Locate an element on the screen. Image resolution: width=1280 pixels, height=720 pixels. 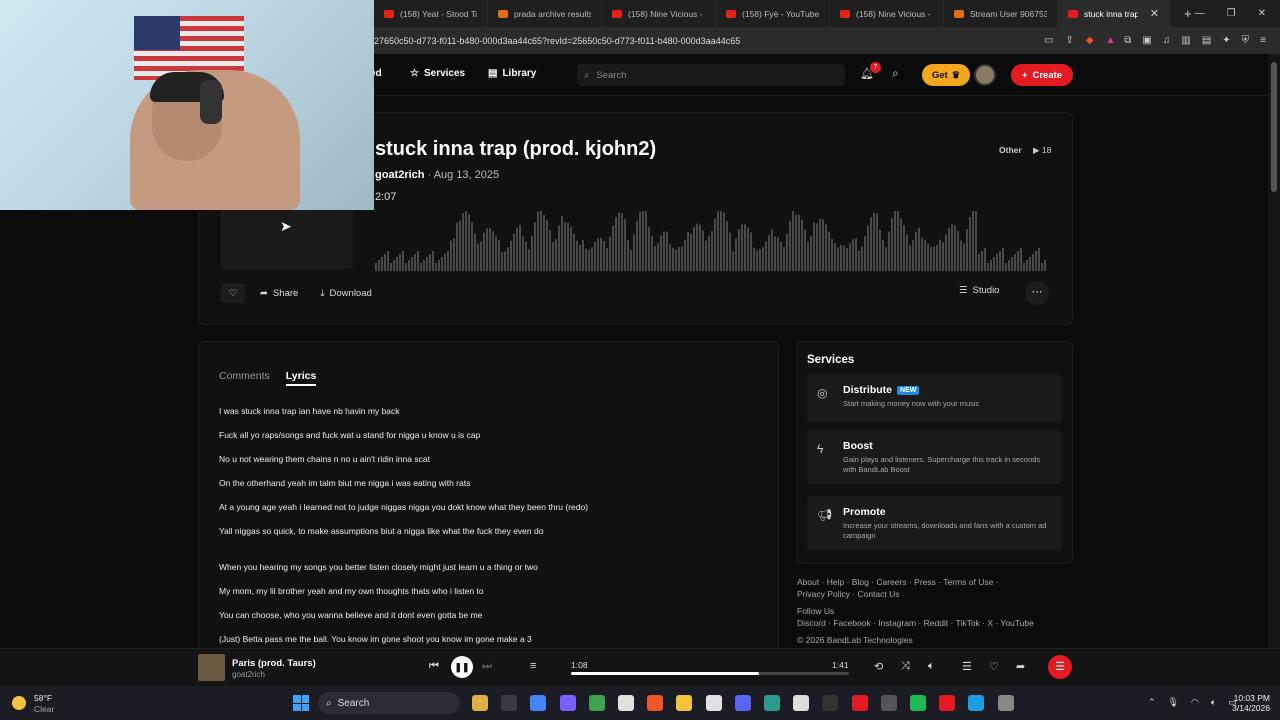
tab-comments: Comments is located at coordinates (244, 378).